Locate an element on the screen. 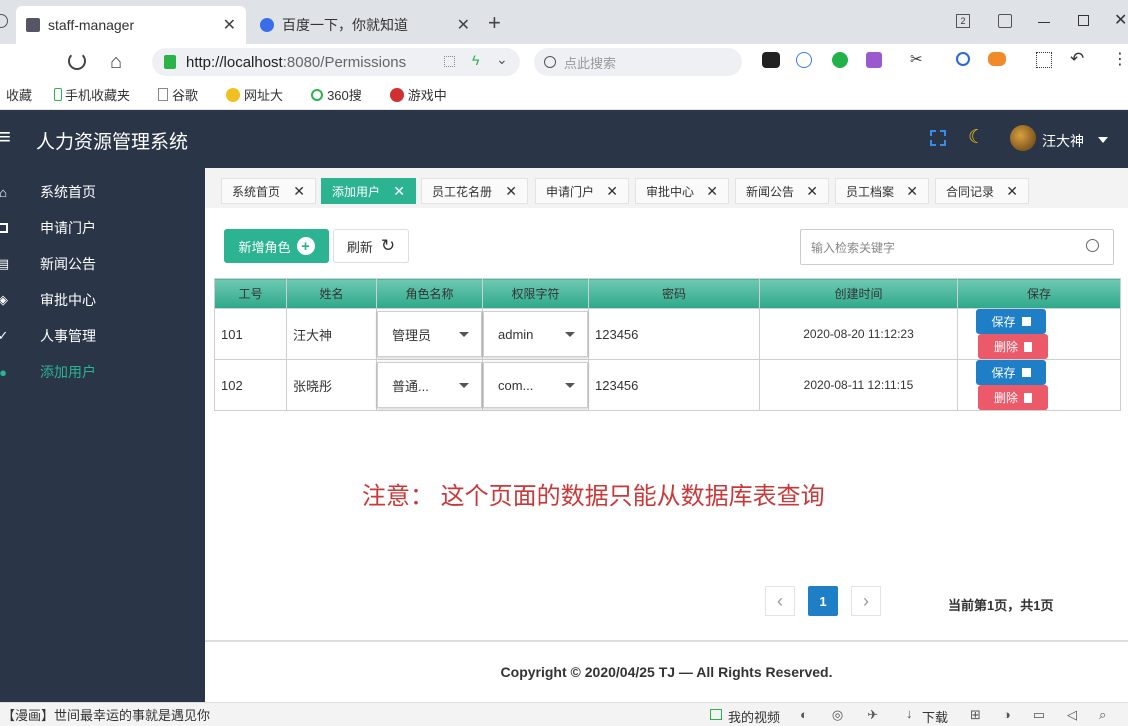 The height and width of the screenshot is (726, 1128). page-tab-label: 员工花名册 is located at coordinates (462, 191).